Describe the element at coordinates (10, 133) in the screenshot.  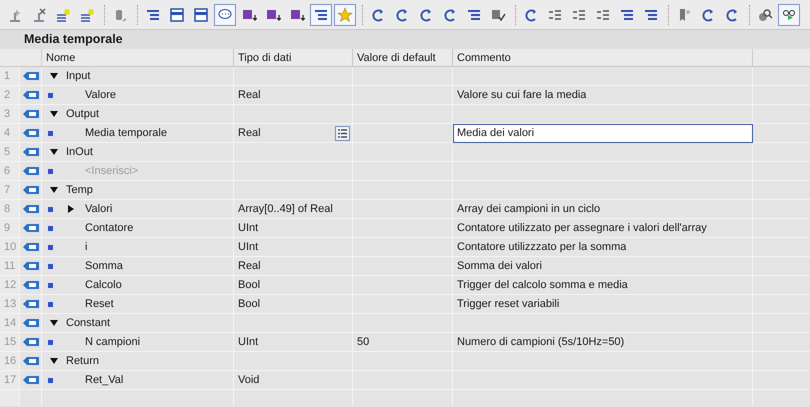
I see `row-number: 4` at that location.